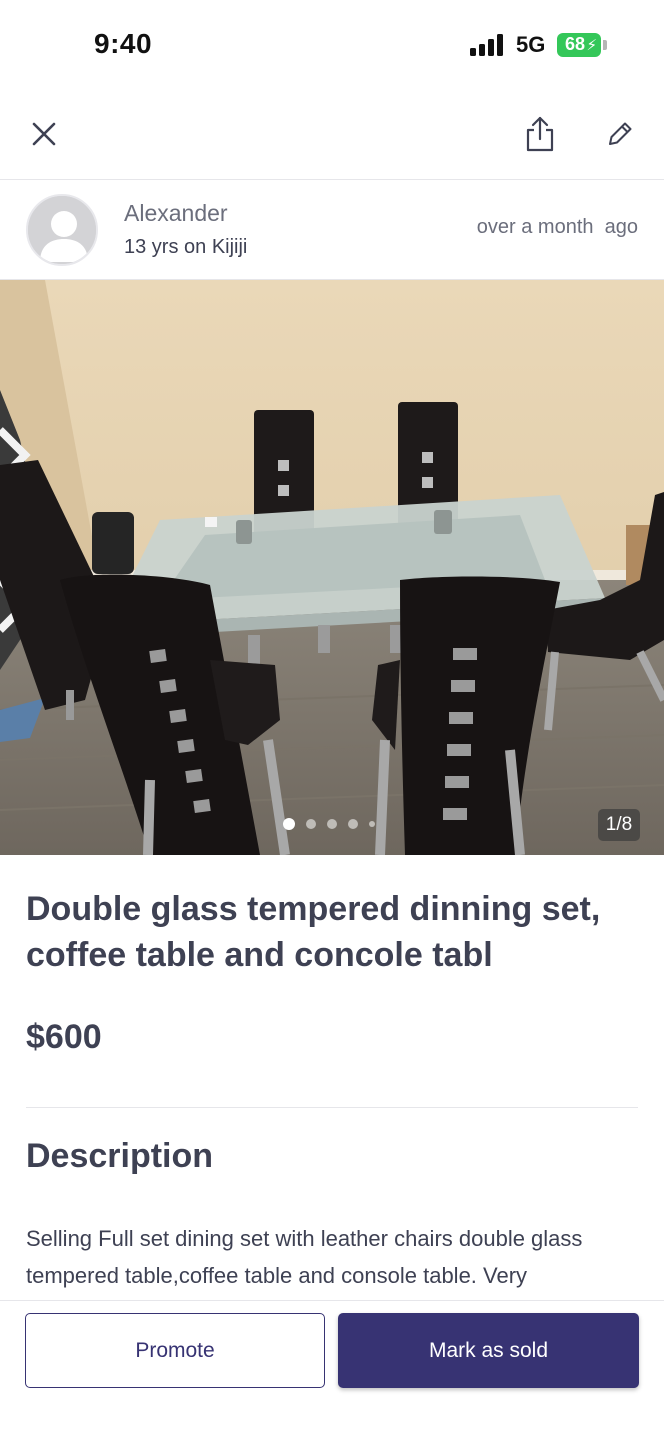 The width and height of the screenshot is (664, 1440). What do you see at coordinates (332, 136) in the screenshot?
I see `top-action-bar` at bounding box center [332, 136].